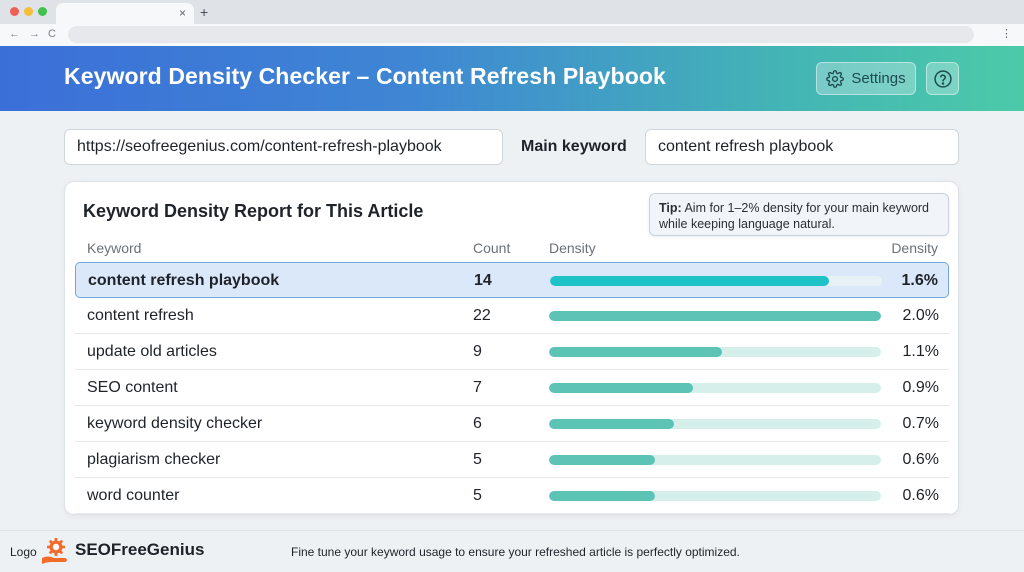 This screenshot has width=1024, height=572. What do you see at coordinates (184, 280) in the screenshot?
I see `keyword-cell: content refresh playbook` at bounding box center [184, 280].